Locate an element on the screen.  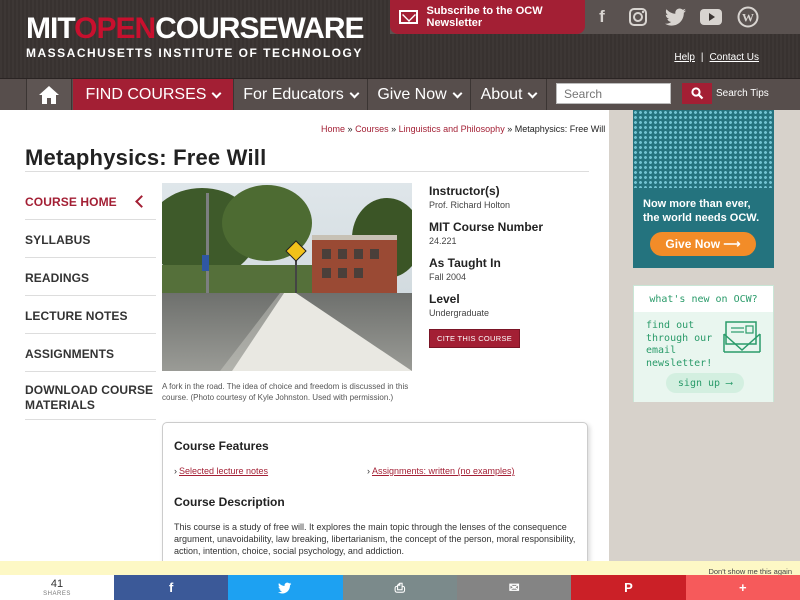
breadcrumb-department: Linguistics and Philosophy is located at coordinates (452, 129).